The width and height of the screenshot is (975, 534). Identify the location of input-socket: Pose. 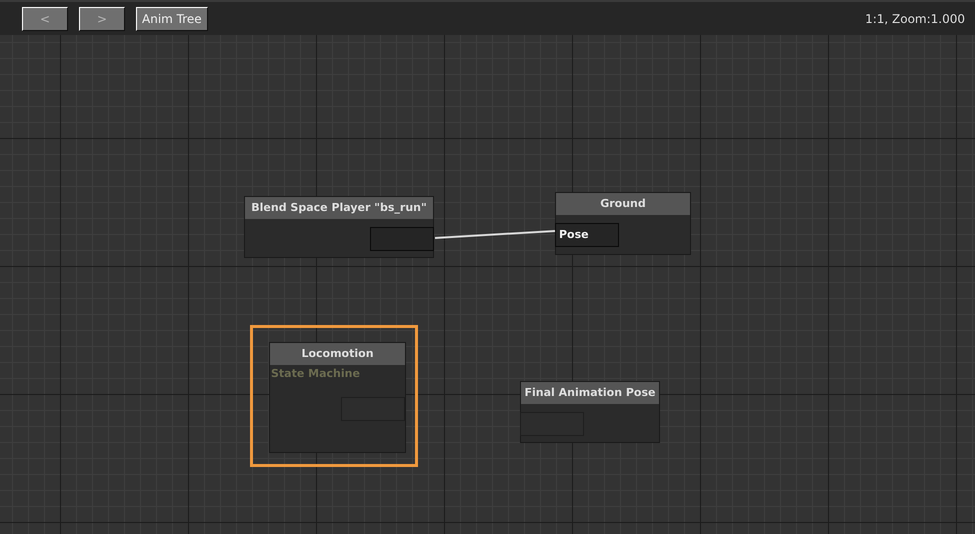
(587, 235).